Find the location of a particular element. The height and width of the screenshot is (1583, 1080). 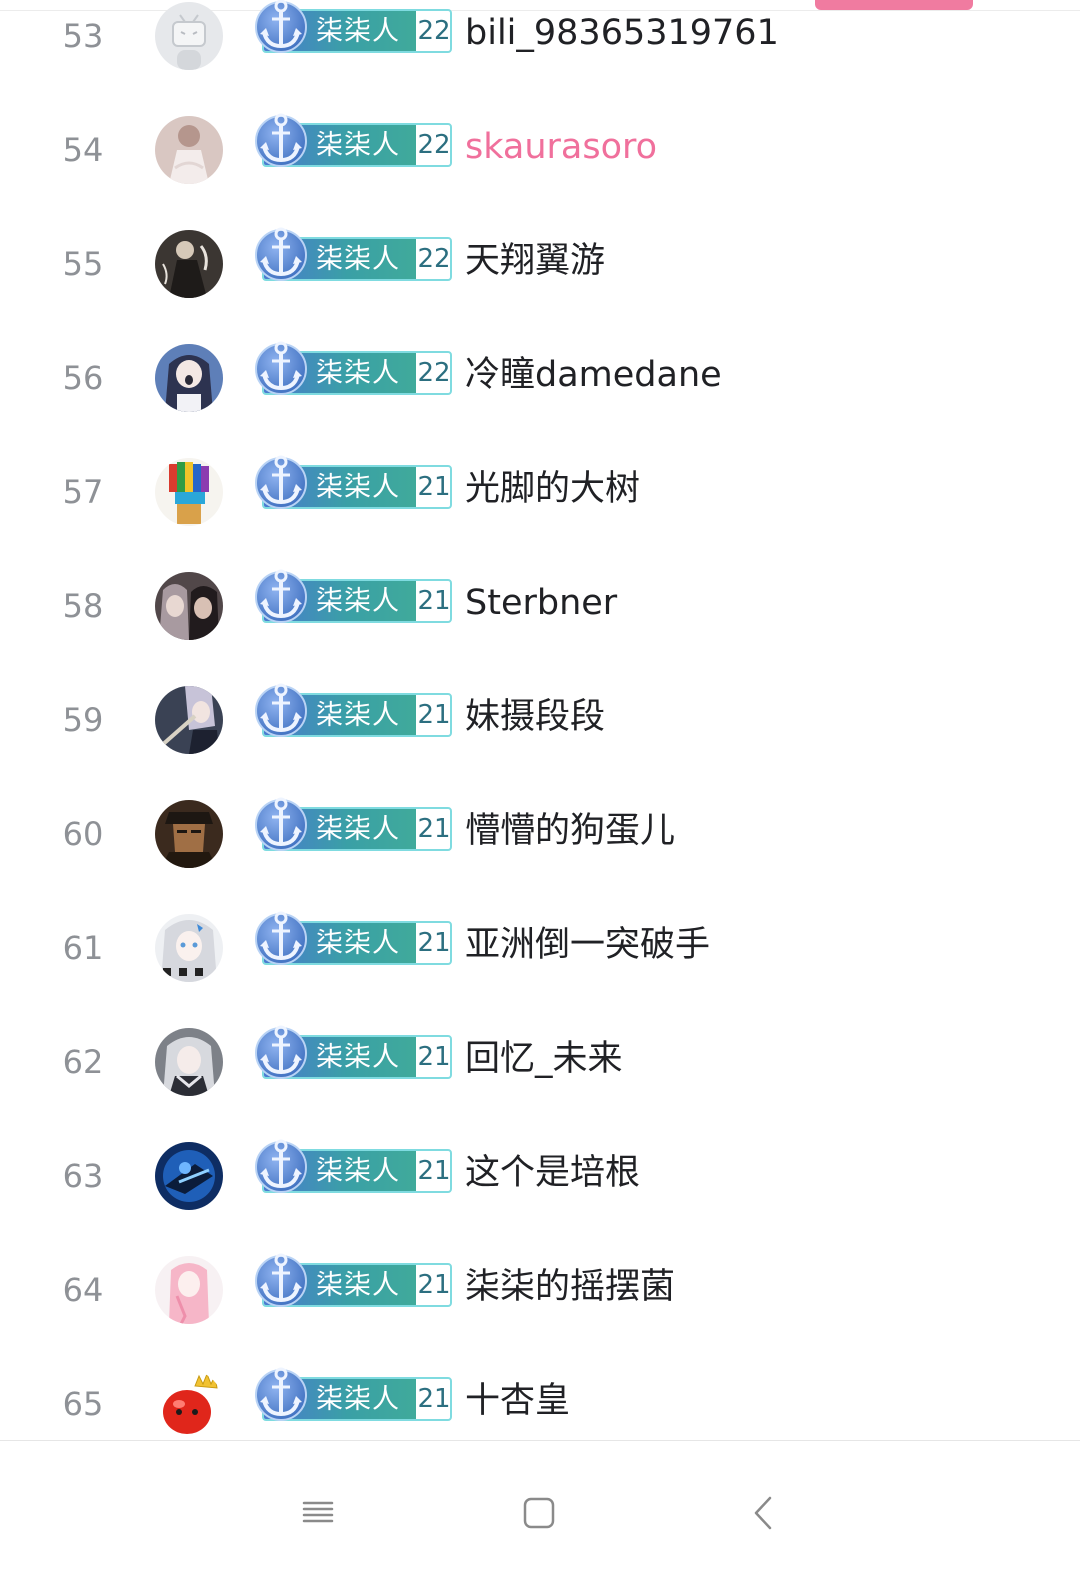

list-item: 60 柒柒人 21 懵懵的狗蛋儿 is located at coordinates (540, 837).